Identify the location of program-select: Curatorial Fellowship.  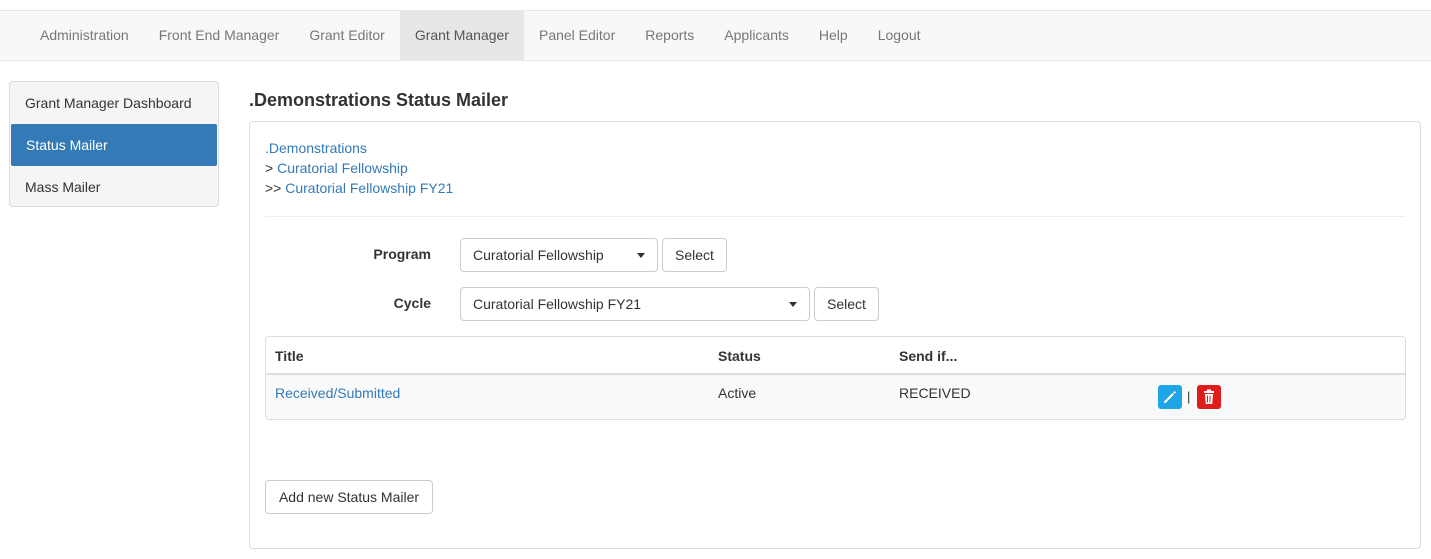
(559, 255).